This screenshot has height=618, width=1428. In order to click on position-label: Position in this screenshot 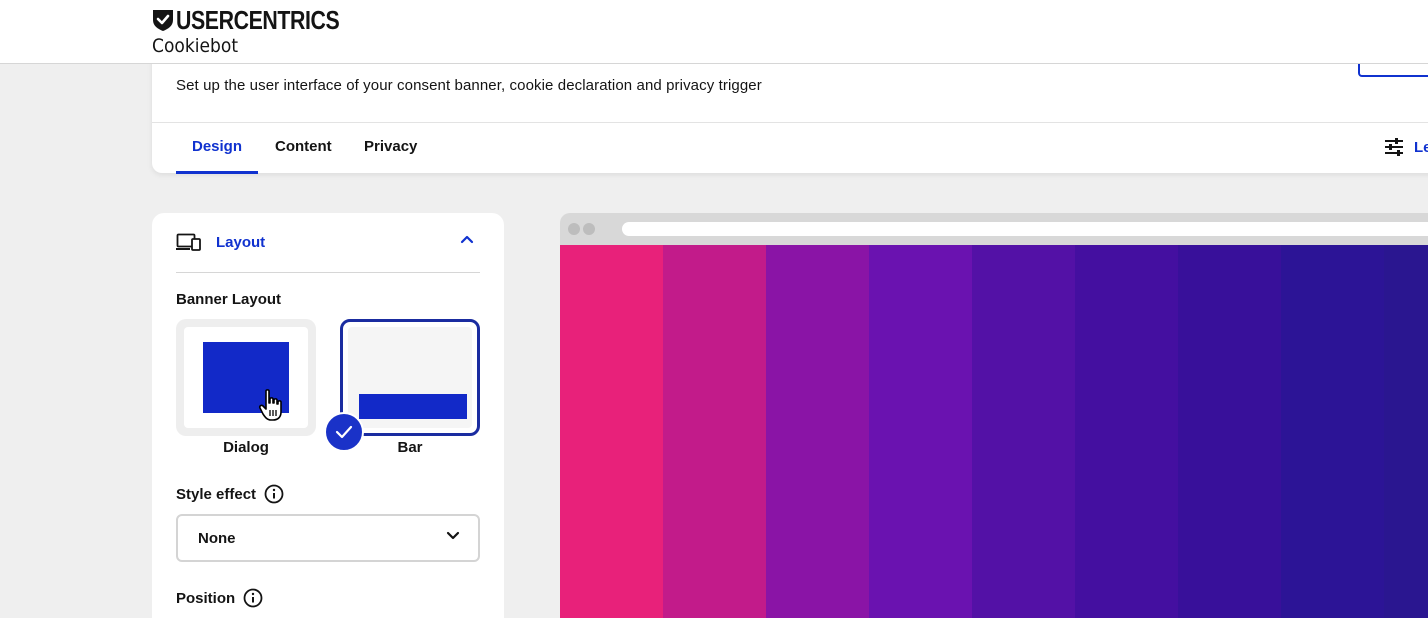, I will do `click(219, 598)`.